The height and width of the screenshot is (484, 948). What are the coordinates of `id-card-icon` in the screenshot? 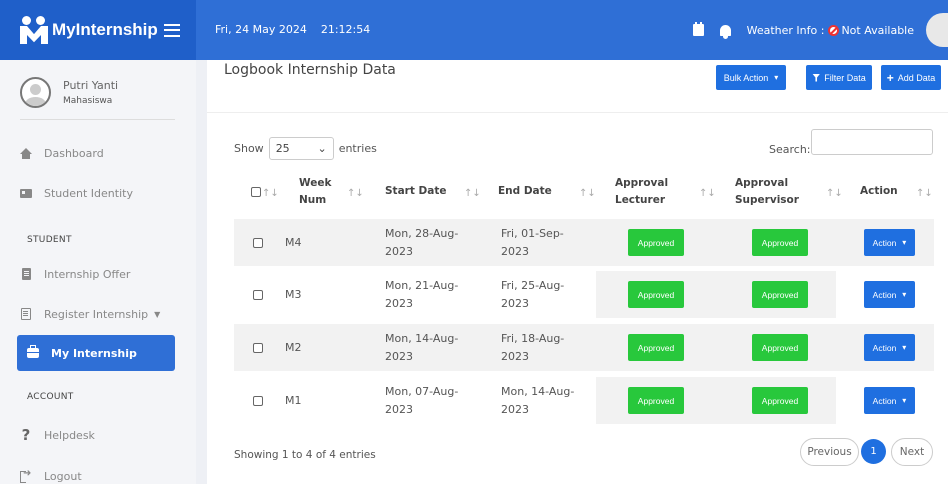 It's located at (26, 193).